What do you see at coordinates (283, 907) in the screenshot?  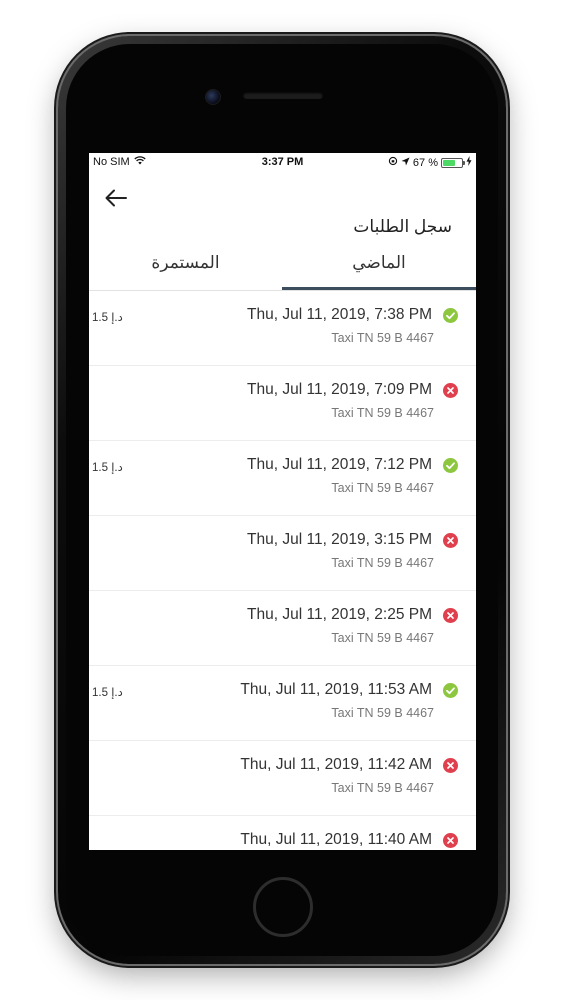 I see `home-button` at bounding box center [283, 907].